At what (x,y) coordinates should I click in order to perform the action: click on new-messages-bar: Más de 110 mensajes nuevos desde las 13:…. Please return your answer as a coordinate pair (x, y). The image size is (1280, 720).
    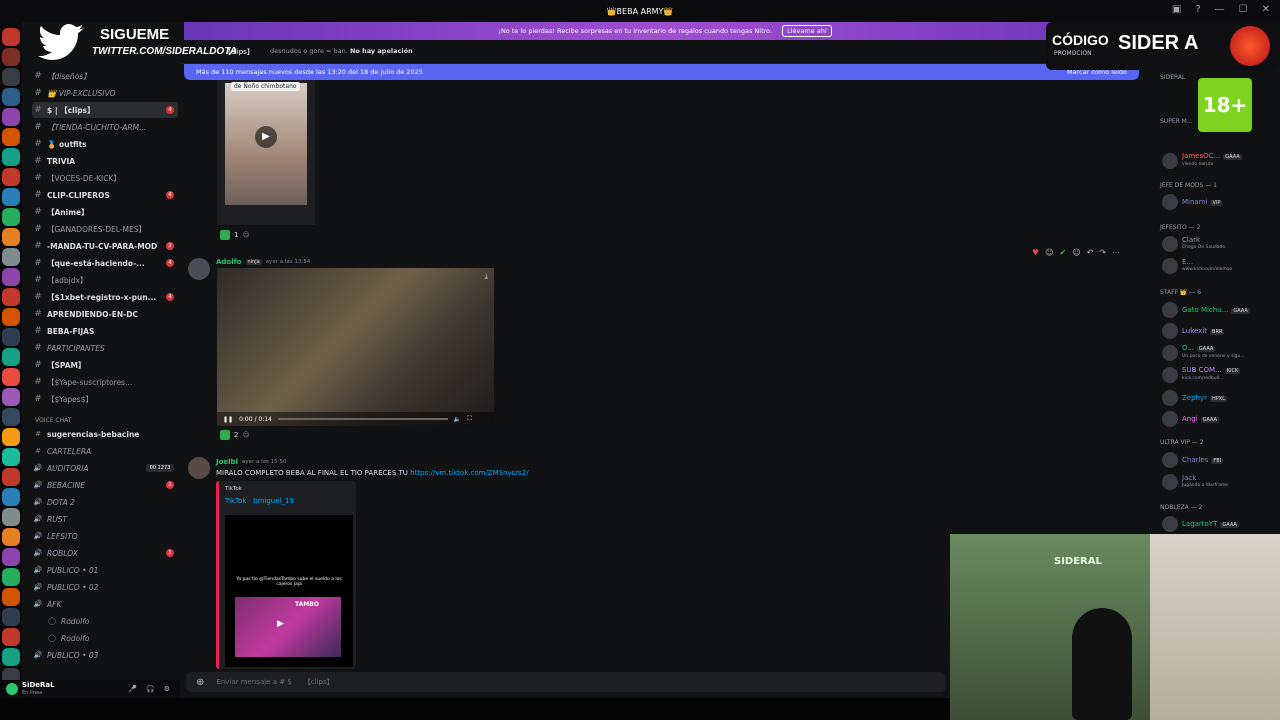
    Looking at the image, I should click on (661, 72).